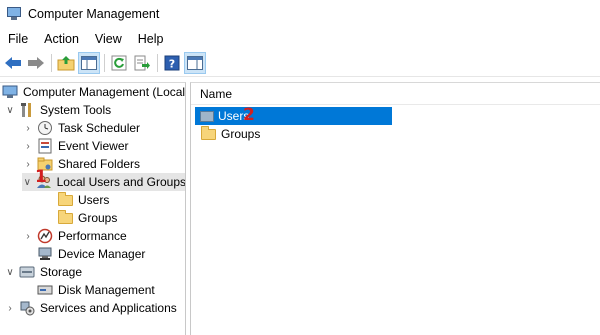 The width and height of the screenshot is (600, 335). I want to click on tree-item-label: Computer Management (Local, so click(104, 92).